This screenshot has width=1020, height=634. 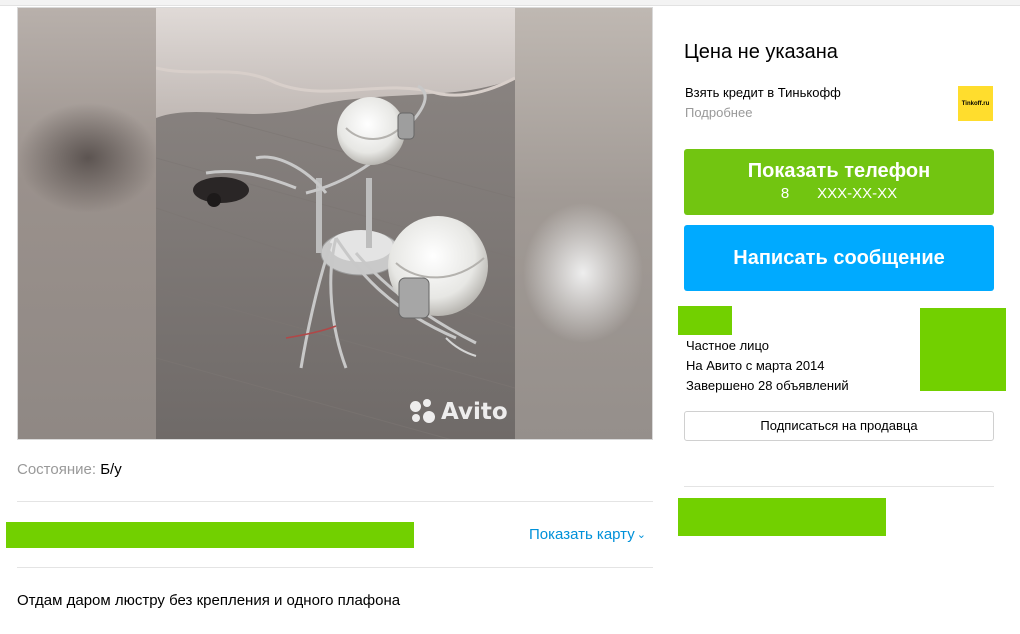 What do you see at coordinates (782, 517) in the screenshot?
I see `redacted-block` at bounding box center [782, 517].